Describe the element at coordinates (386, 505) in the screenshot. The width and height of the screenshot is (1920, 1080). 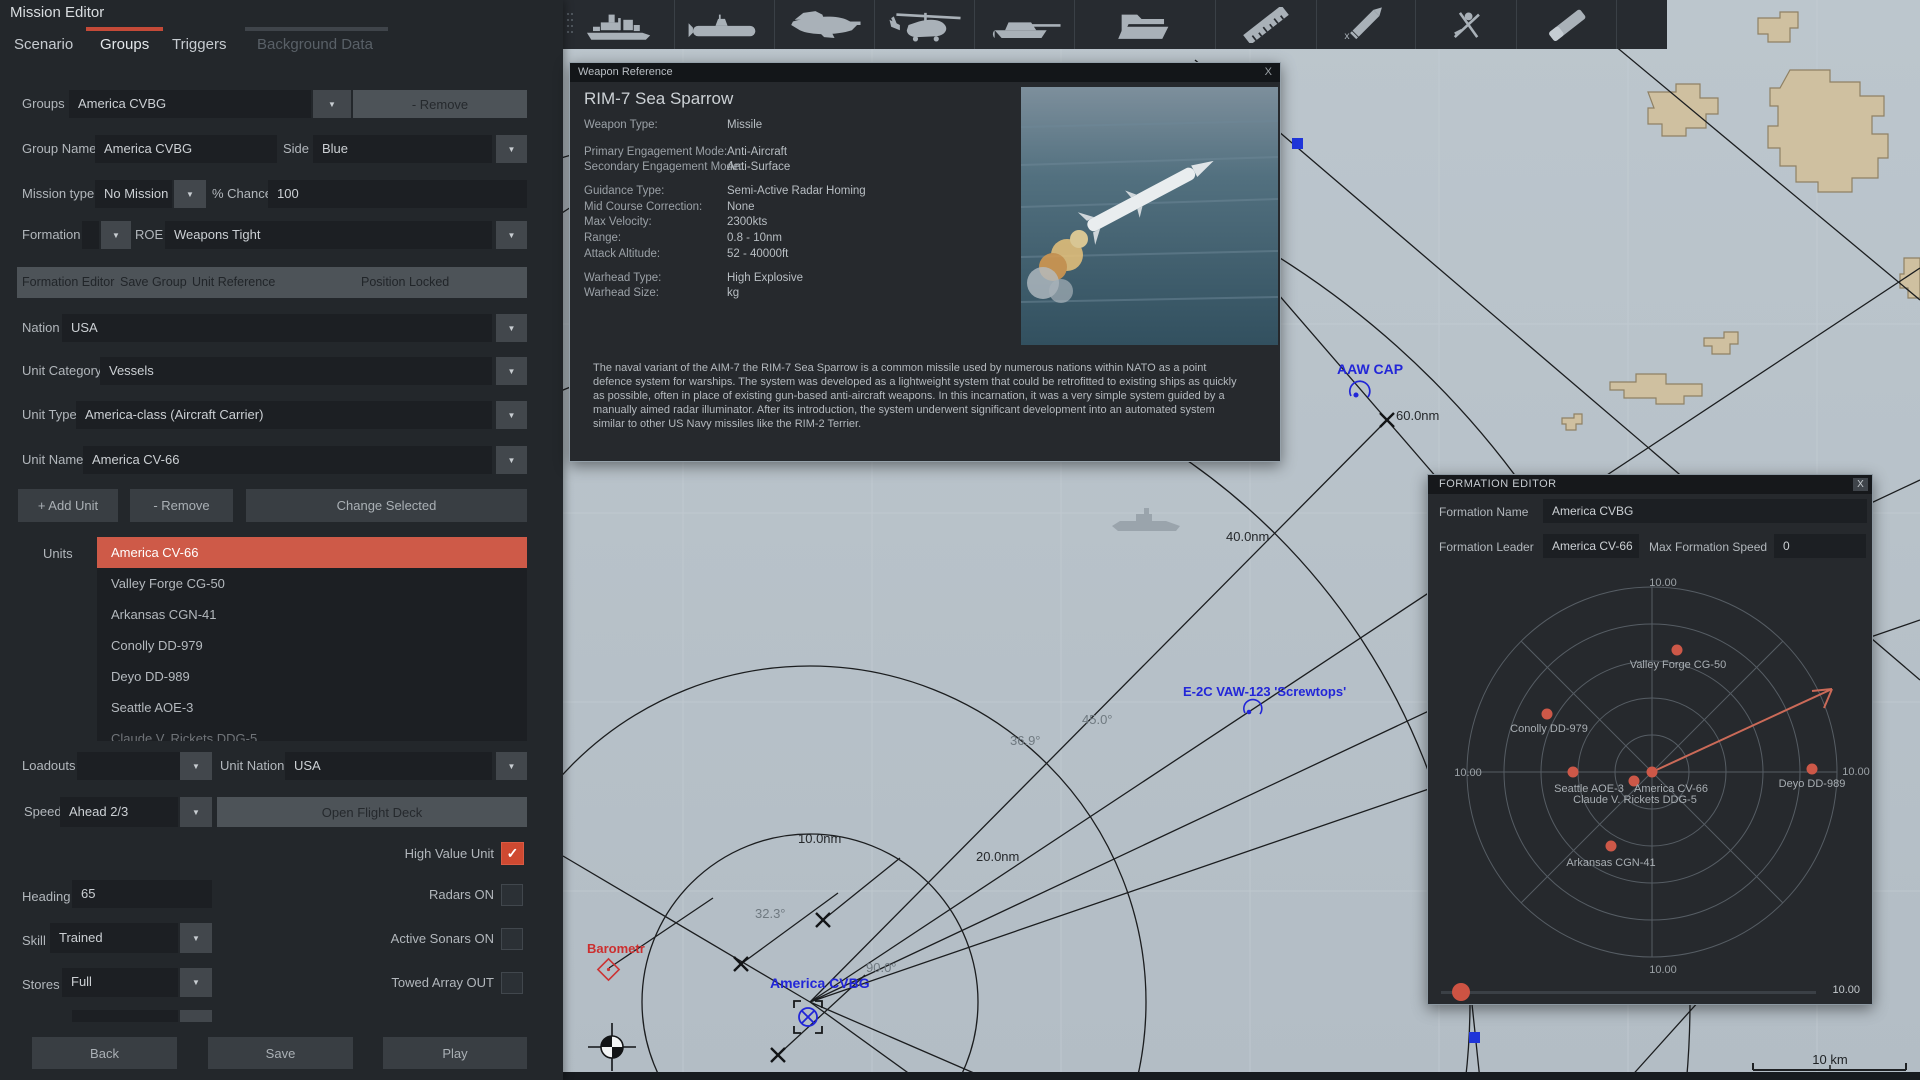
I see `change-selected-button: Change Selected` at that location.